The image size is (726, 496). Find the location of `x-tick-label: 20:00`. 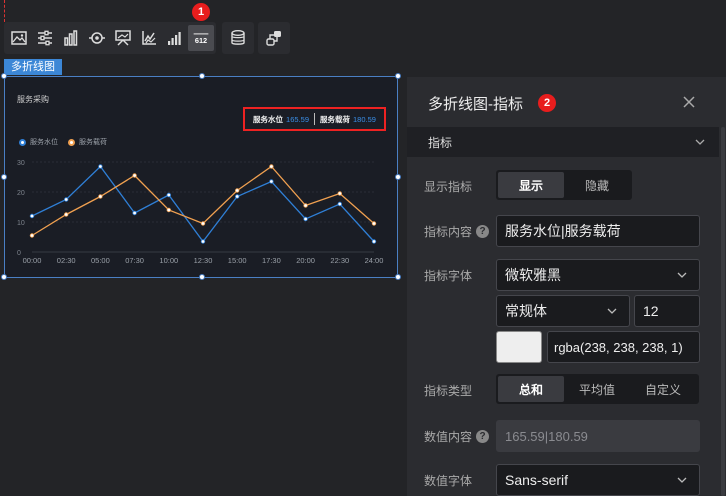

x-tick-label: 20:00 is located at coordinates (305, 260).